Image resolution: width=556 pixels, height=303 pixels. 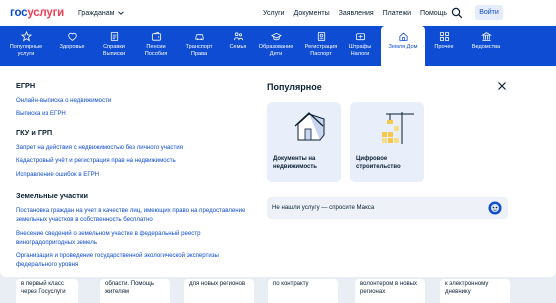 I want to click on audience-selector: Гражданам, so click(x=101, y=13).